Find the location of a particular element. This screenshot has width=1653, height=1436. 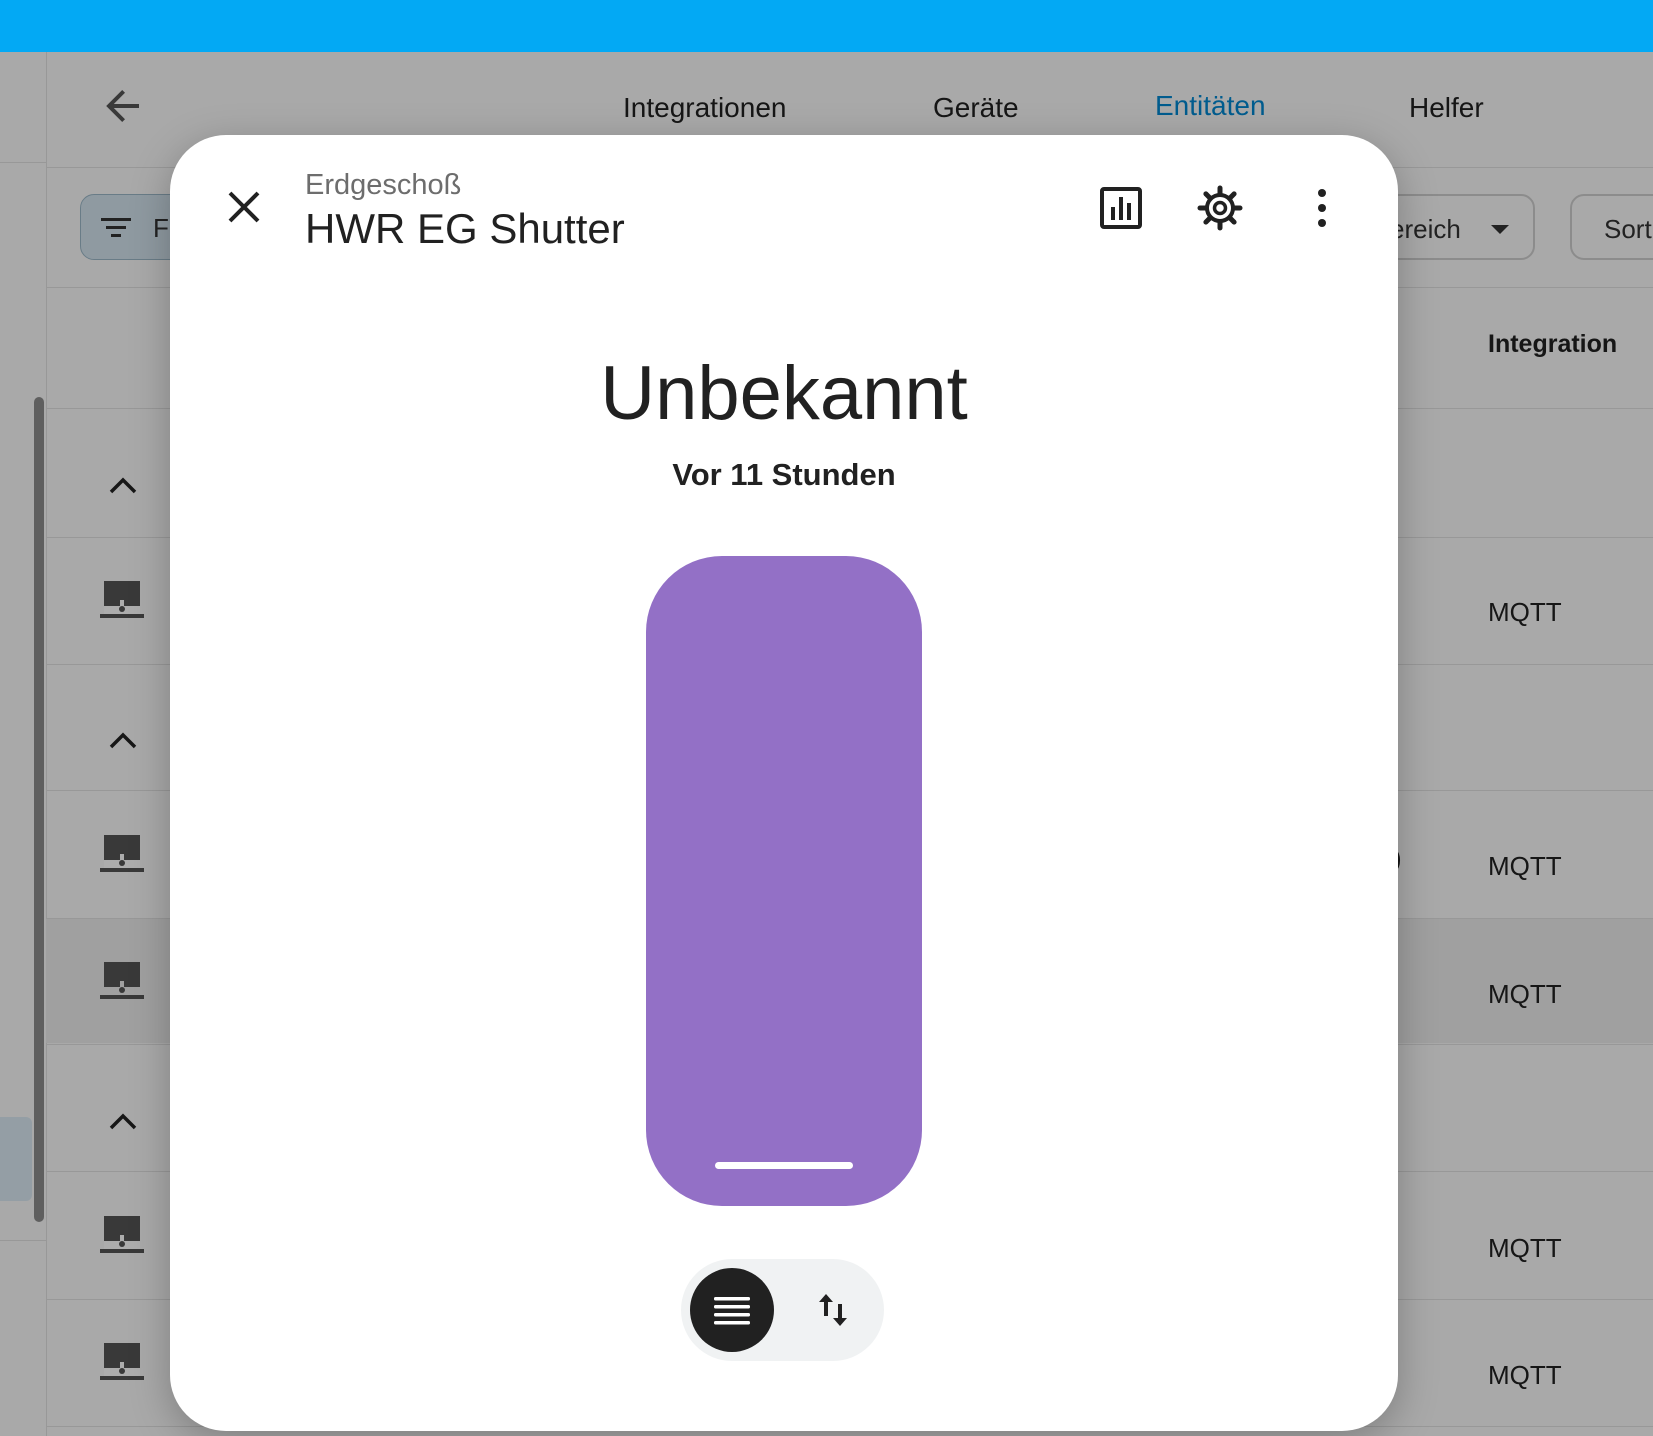

menu-lines-icon is located at coordinates (732, 1311).